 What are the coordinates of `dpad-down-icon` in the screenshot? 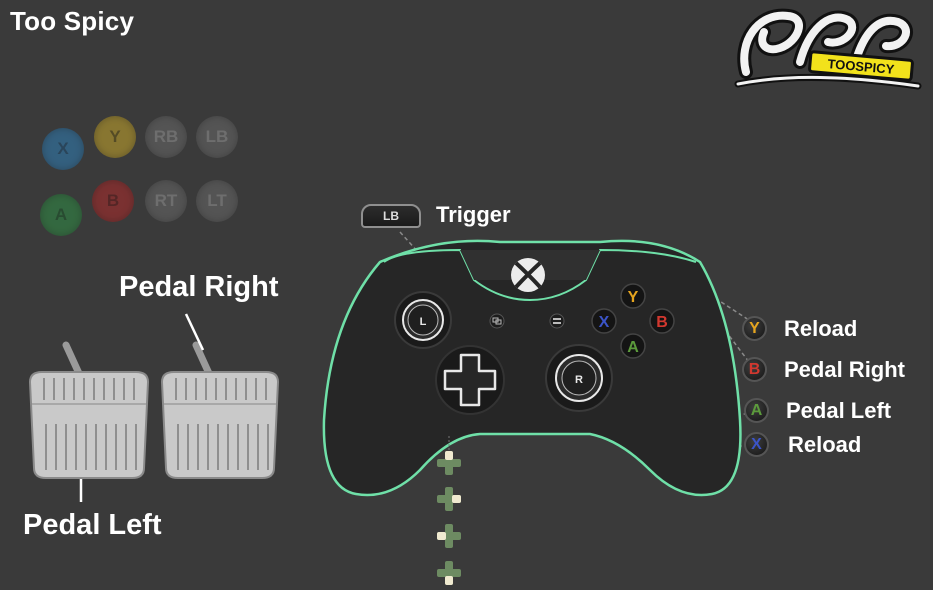 It's located at (449, 573).